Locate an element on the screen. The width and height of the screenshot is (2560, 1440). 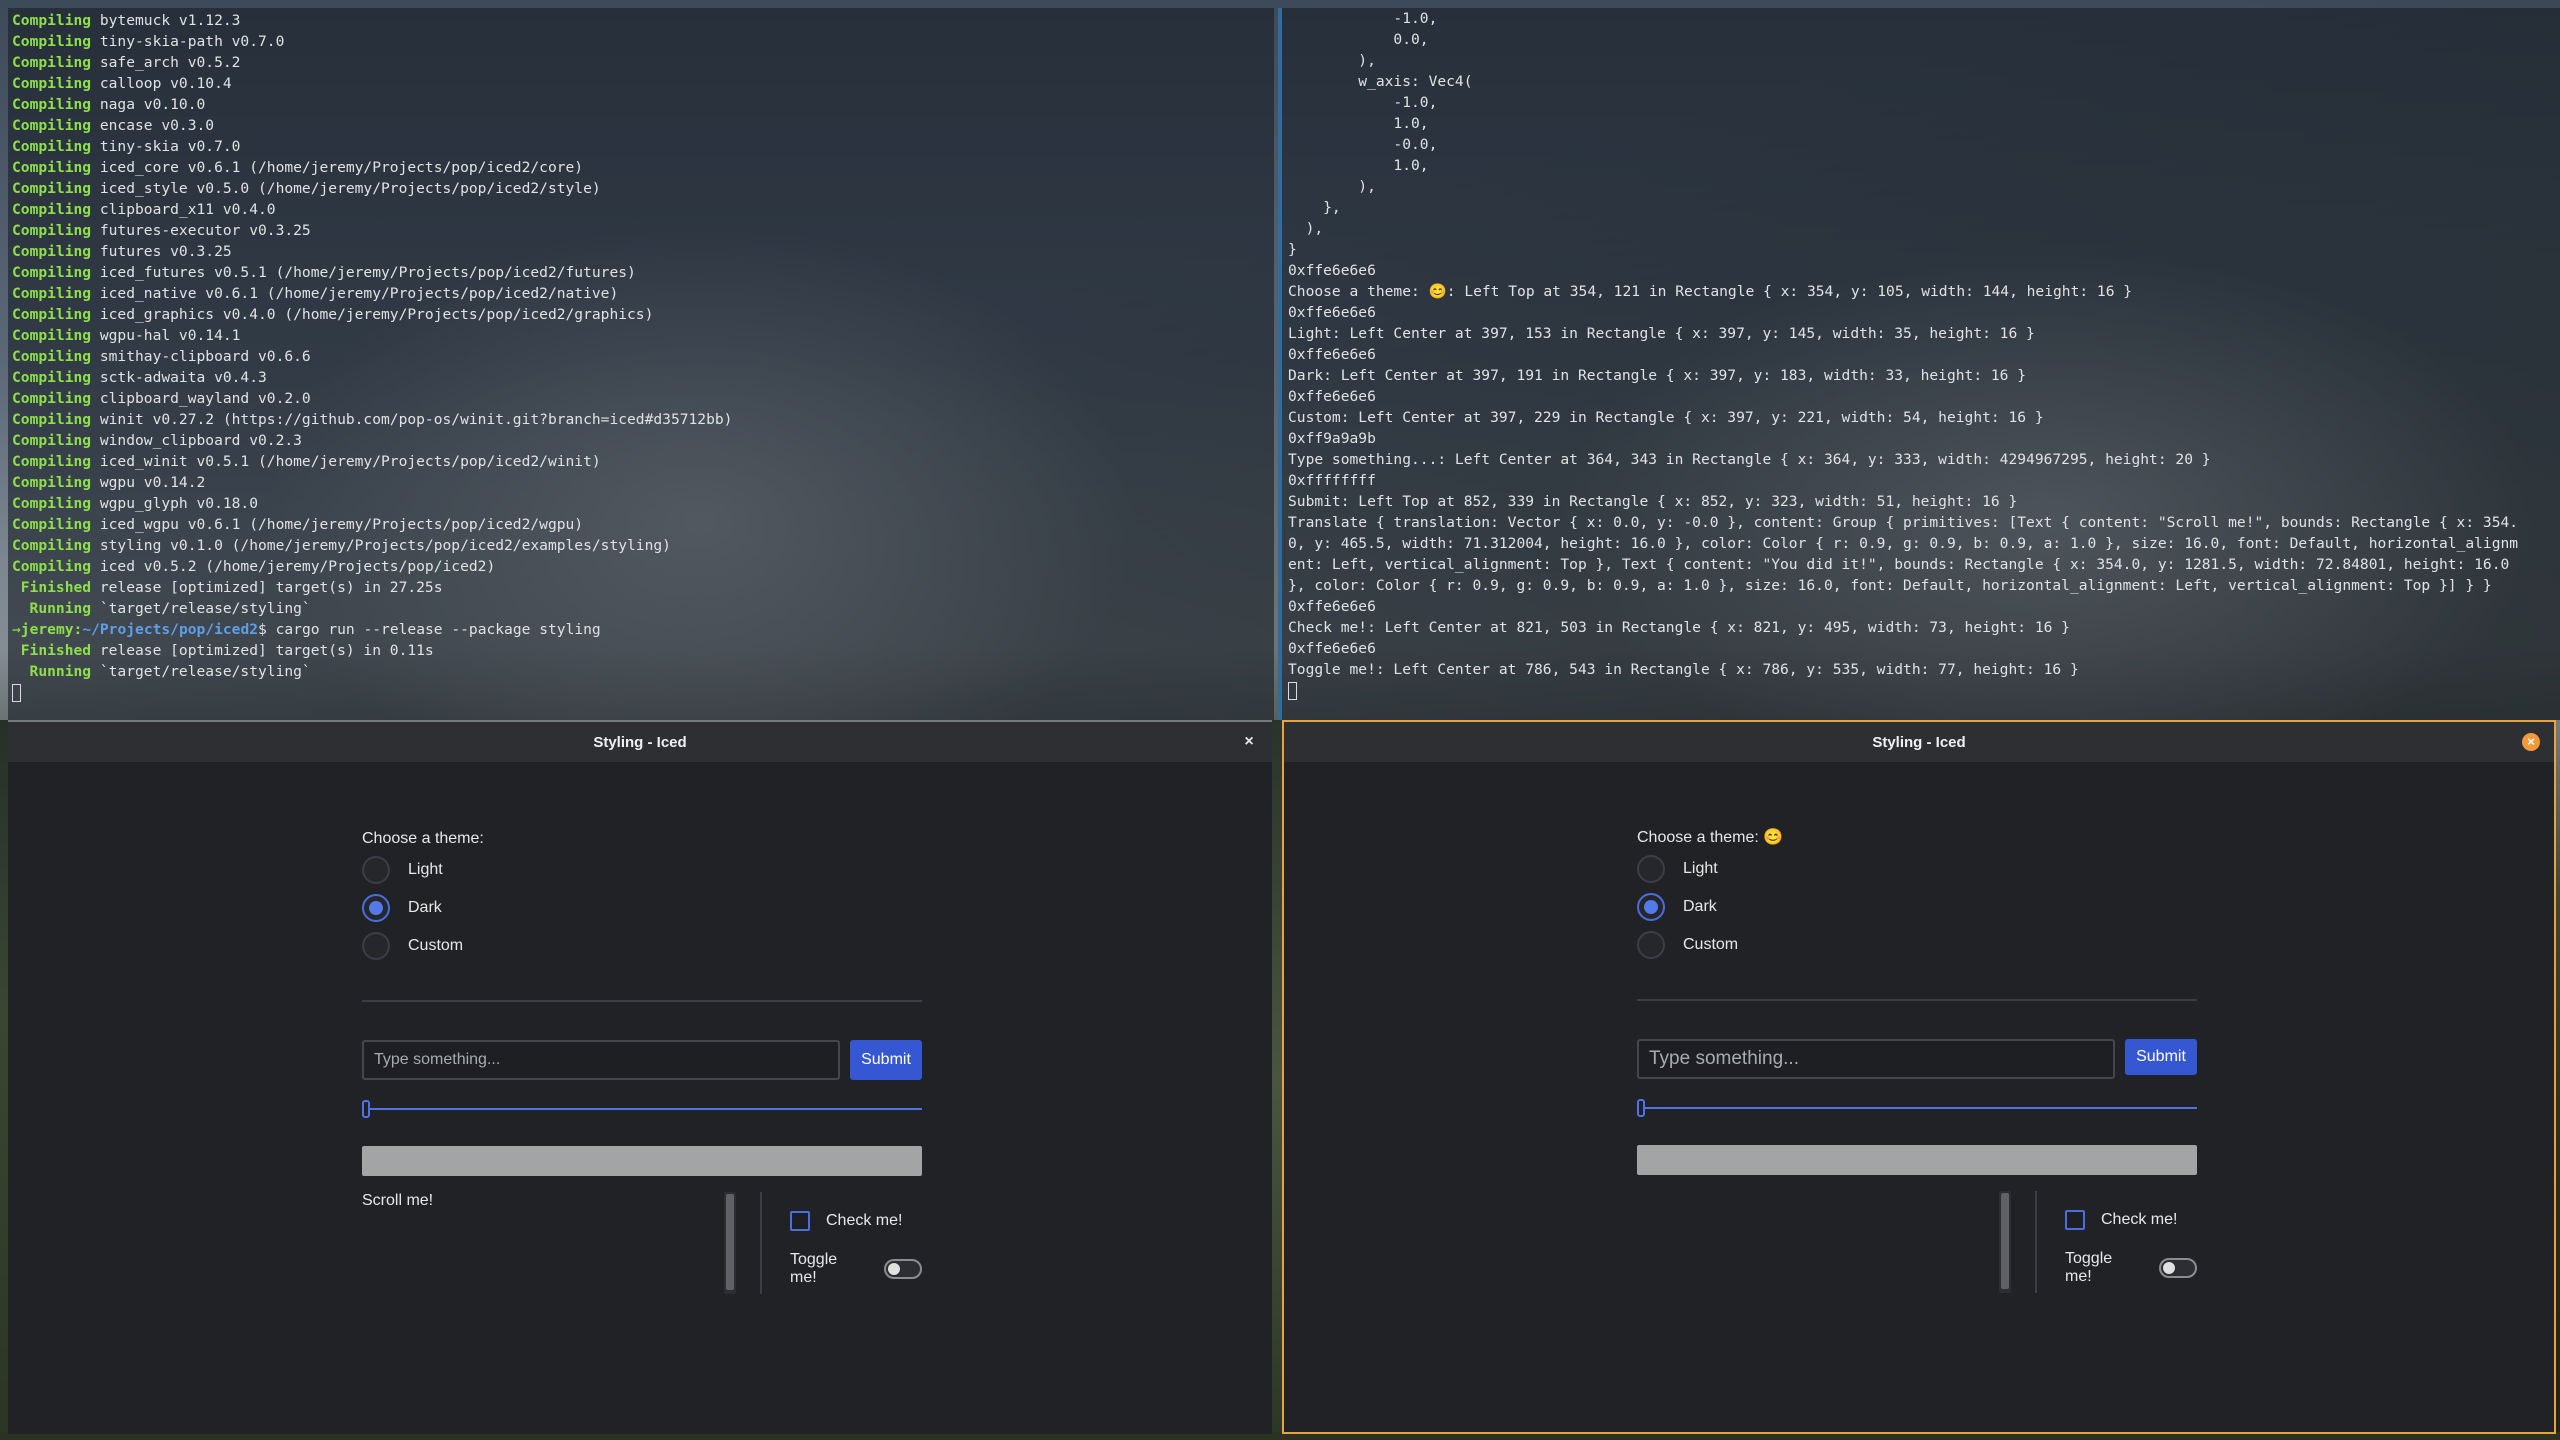
theme-radio-group: Light Dark Custom is located at coordinates (642, 908).